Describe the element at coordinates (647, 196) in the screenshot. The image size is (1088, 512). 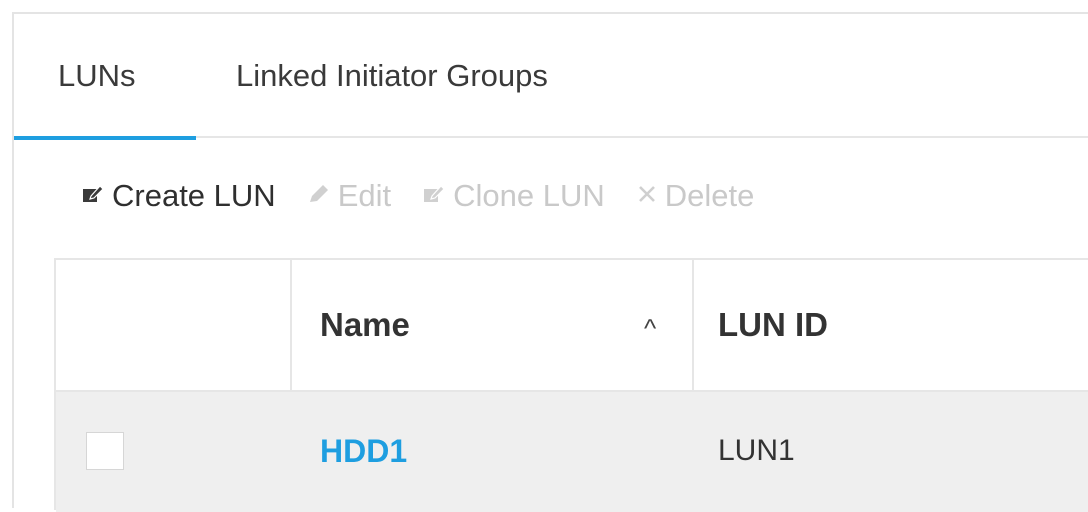
I see `close-icon` at that location.